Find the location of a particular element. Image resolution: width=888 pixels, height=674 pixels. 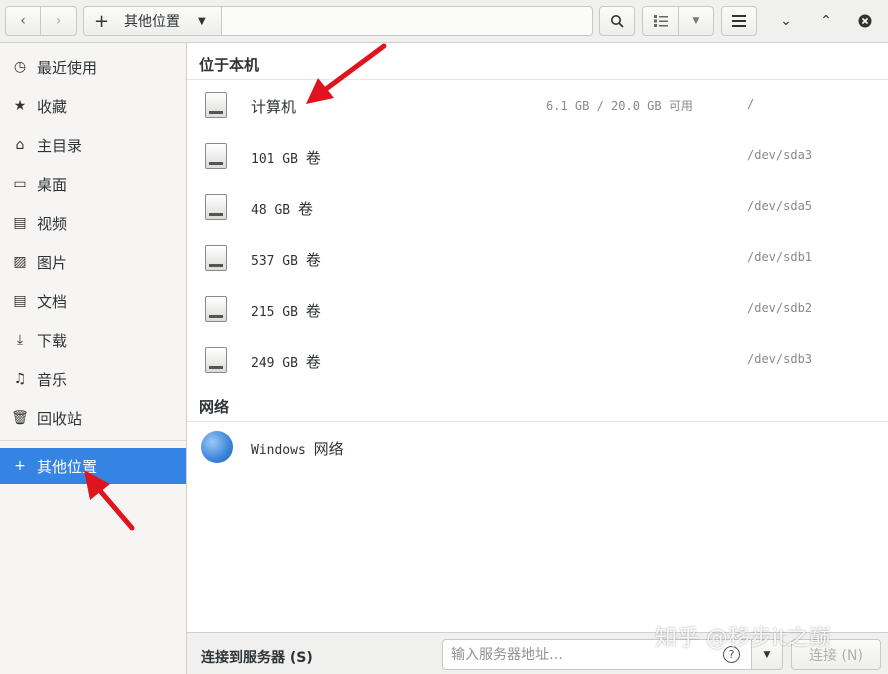

chevron-up-icon: ⌃ is located at coordinates (826, 21).